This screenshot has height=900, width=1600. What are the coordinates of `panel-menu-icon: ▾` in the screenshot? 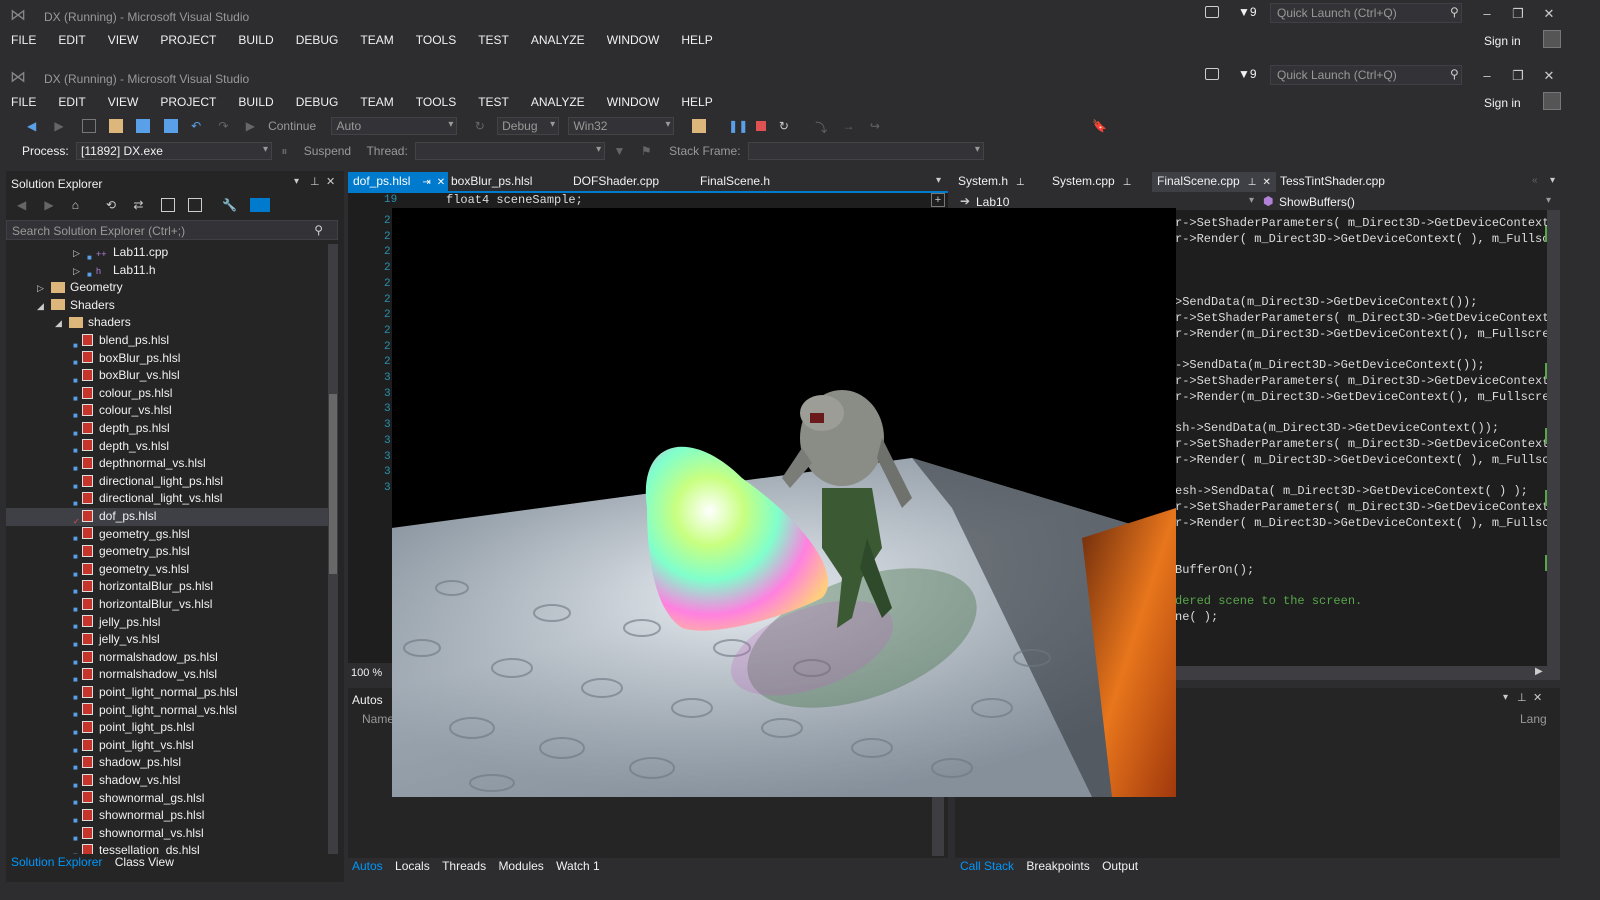 It's located at (1505, 697).